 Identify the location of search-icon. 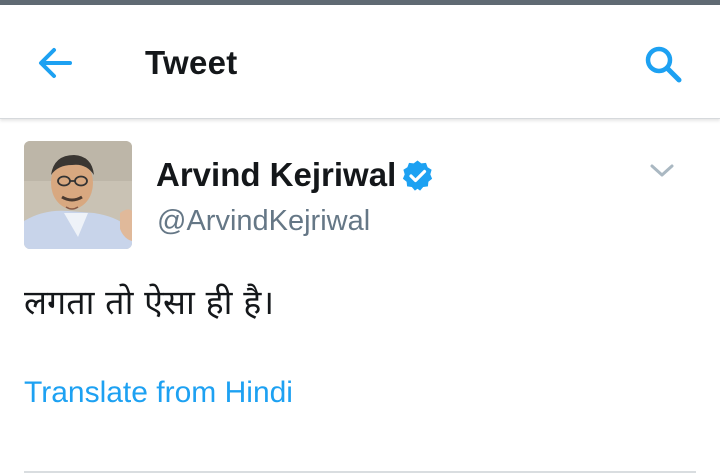
(663, 64).